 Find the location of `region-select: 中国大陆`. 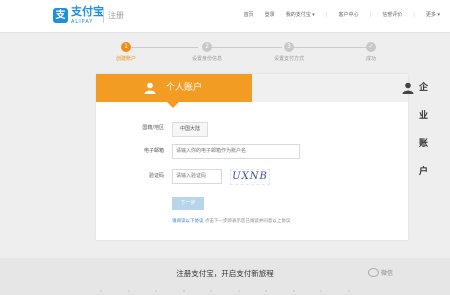

region-select: 中国大陆 is located at coordinates (190, 129).